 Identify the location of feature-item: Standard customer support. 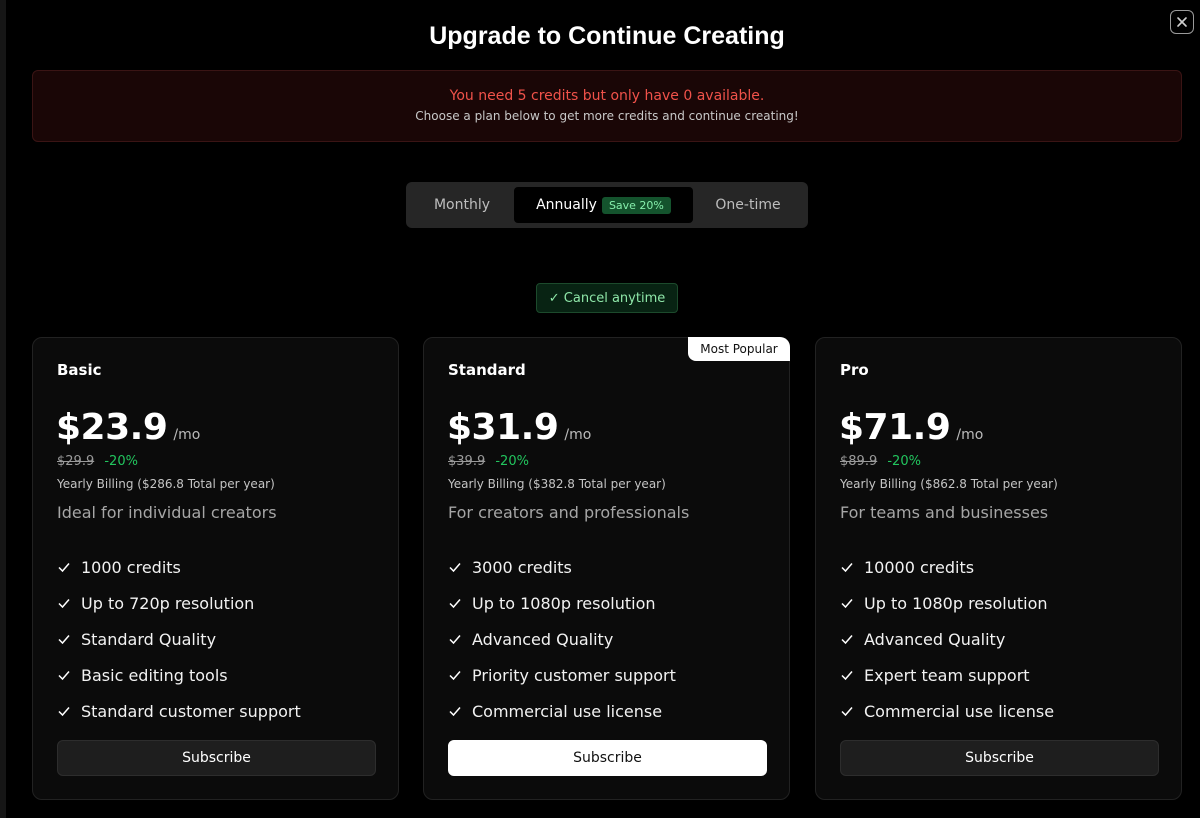
(179, 711).